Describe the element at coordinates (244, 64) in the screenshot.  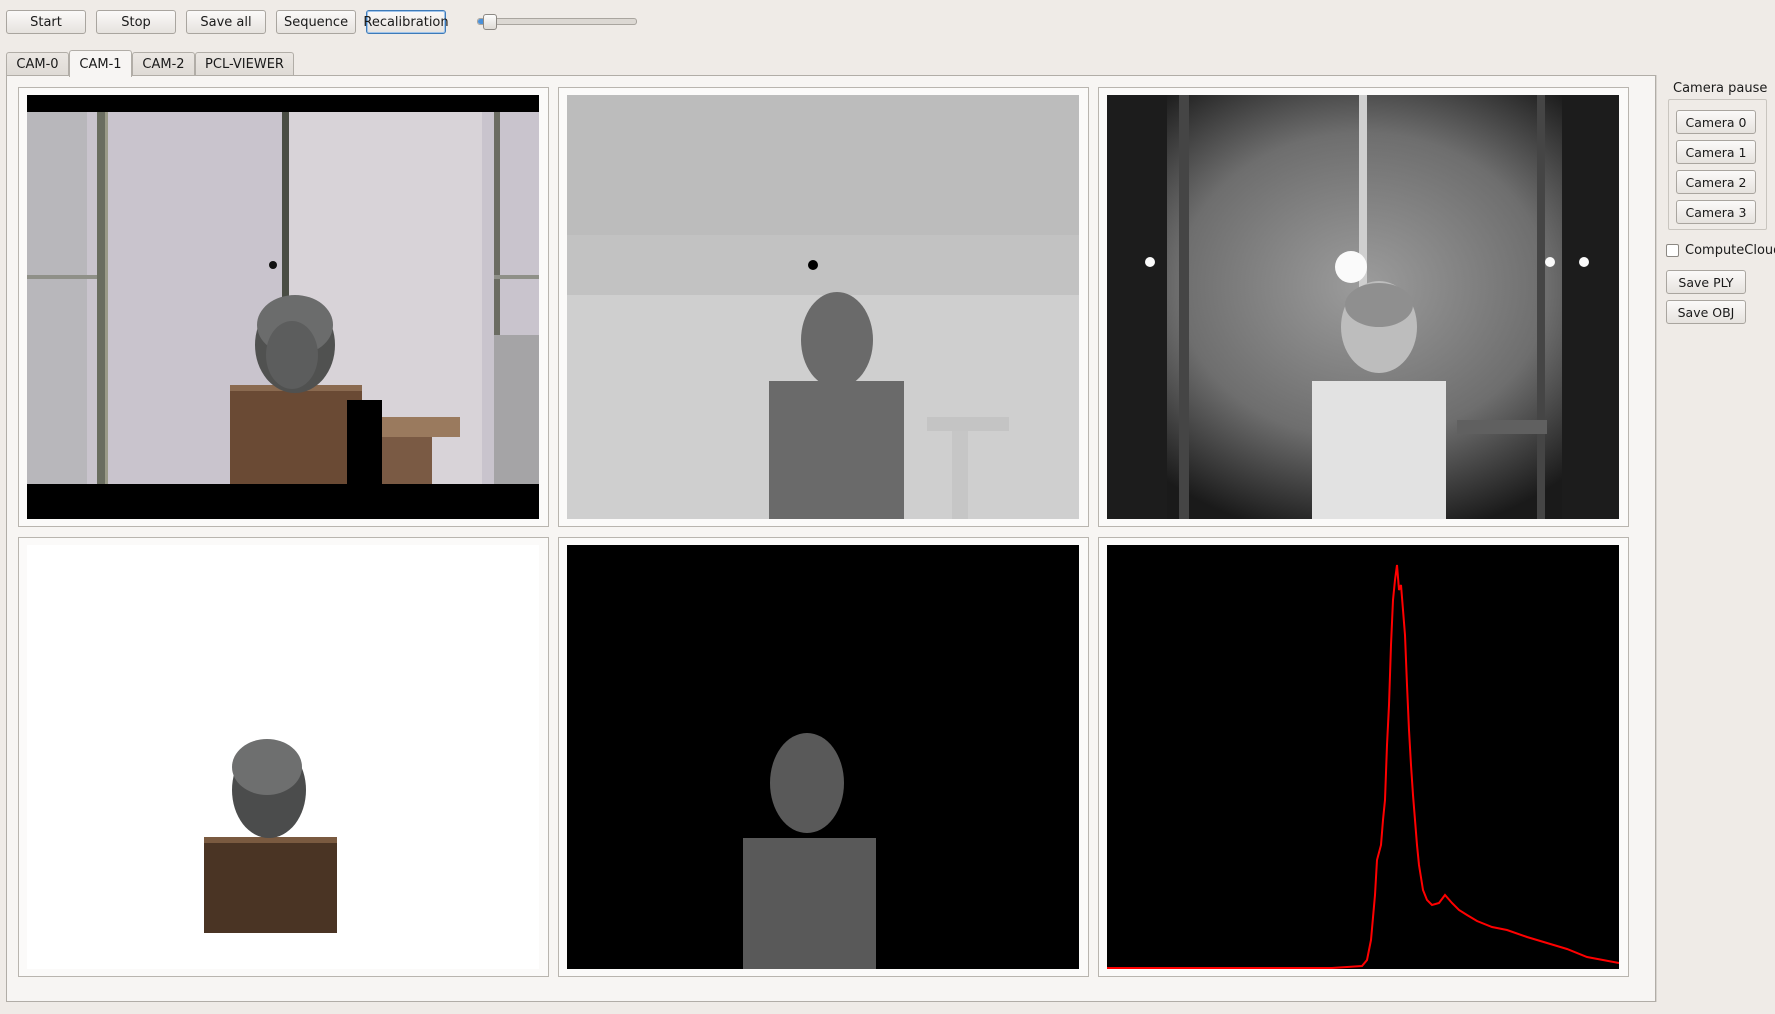
I see `tab-pcl-viewer: PCL-VIEWER` at that location.